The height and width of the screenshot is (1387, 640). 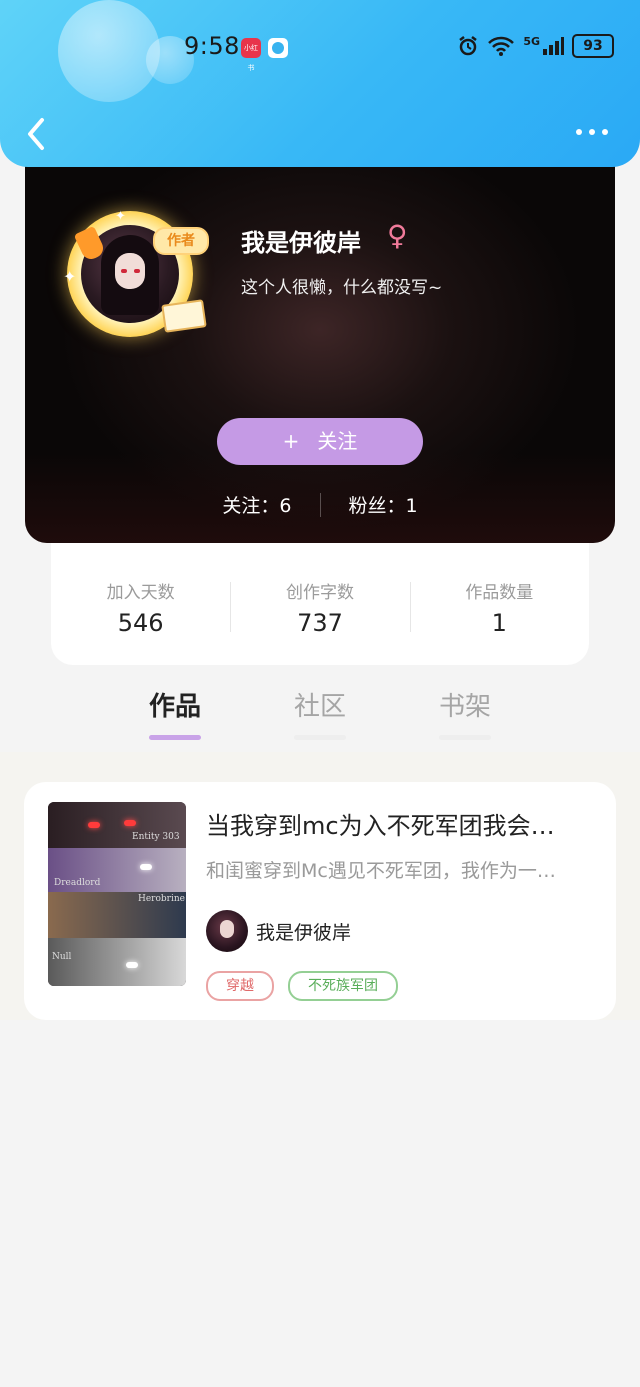 I want to click on back-chevron-icon, so click(x=36, y=134).